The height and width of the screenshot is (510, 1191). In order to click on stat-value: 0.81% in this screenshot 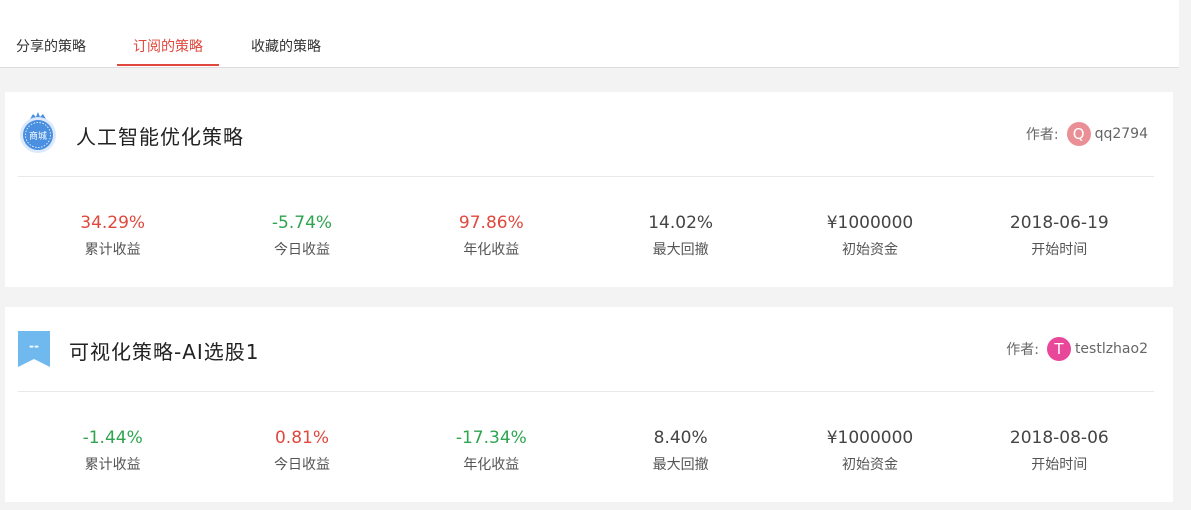, I will do `click(301, 438)`.